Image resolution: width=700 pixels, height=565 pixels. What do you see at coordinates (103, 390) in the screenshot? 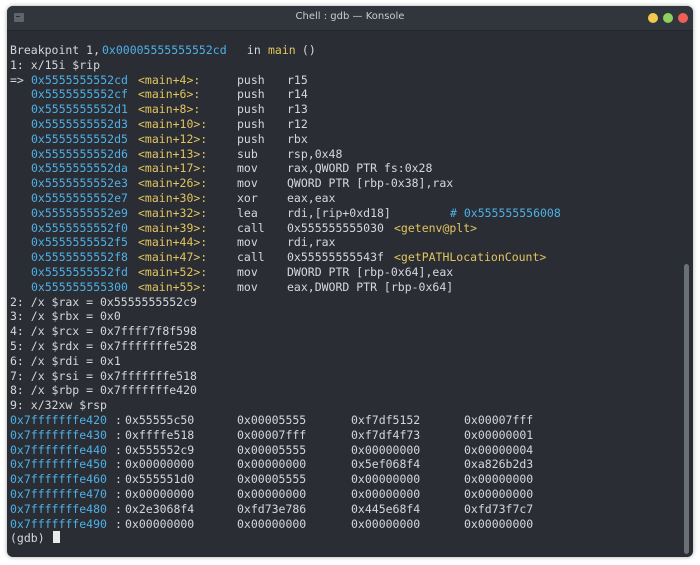
I see `register-value: 8: /x $rbp = 0x7fffffffe420` at bounding box center [103, 390].